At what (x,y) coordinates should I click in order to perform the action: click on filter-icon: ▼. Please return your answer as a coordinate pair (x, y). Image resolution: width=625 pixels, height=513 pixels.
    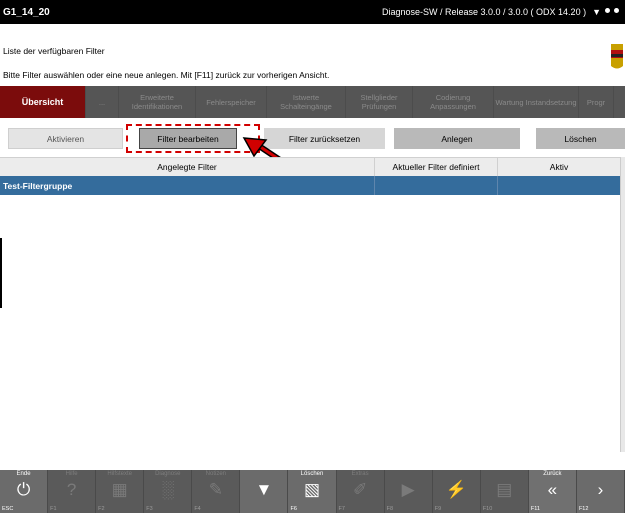
    Looking at the image, I should click on (264, 489).